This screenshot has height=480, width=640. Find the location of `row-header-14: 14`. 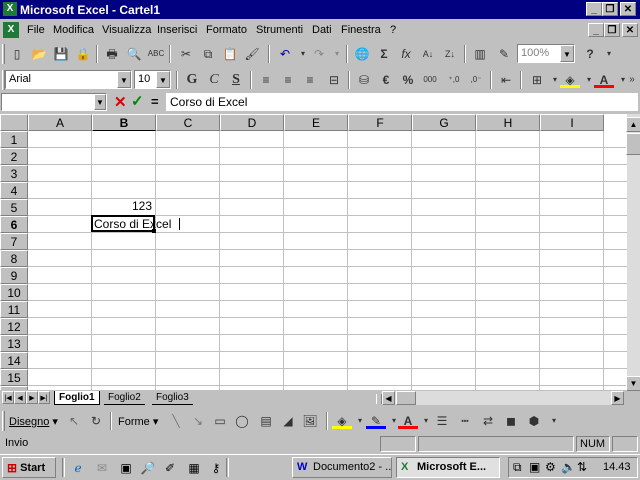

row-header-14: 14 is located at coordinates (14, 360).